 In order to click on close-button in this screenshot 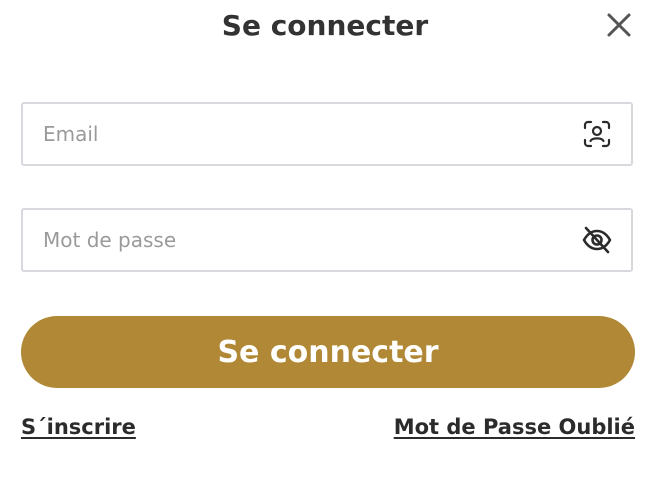, I will do `click(619, 25)`.